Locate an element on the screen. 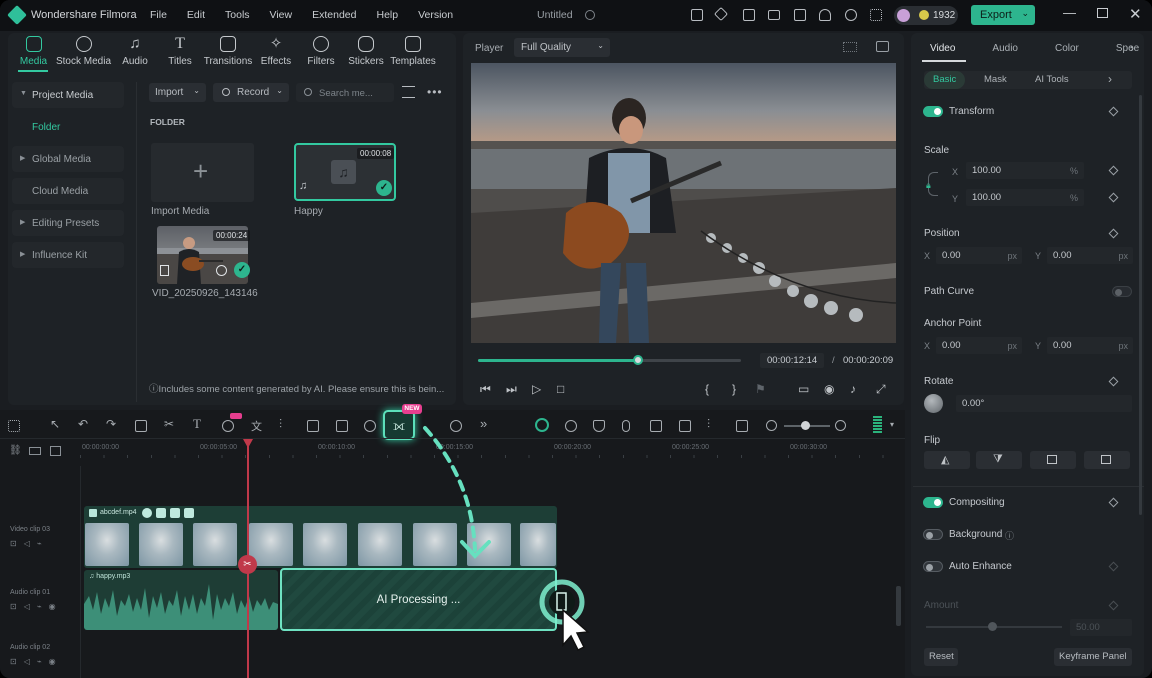 Image resolution: width=1152 pixels, height=678 pixels. tab-templates: Templates is located at coordinates (413, 51).